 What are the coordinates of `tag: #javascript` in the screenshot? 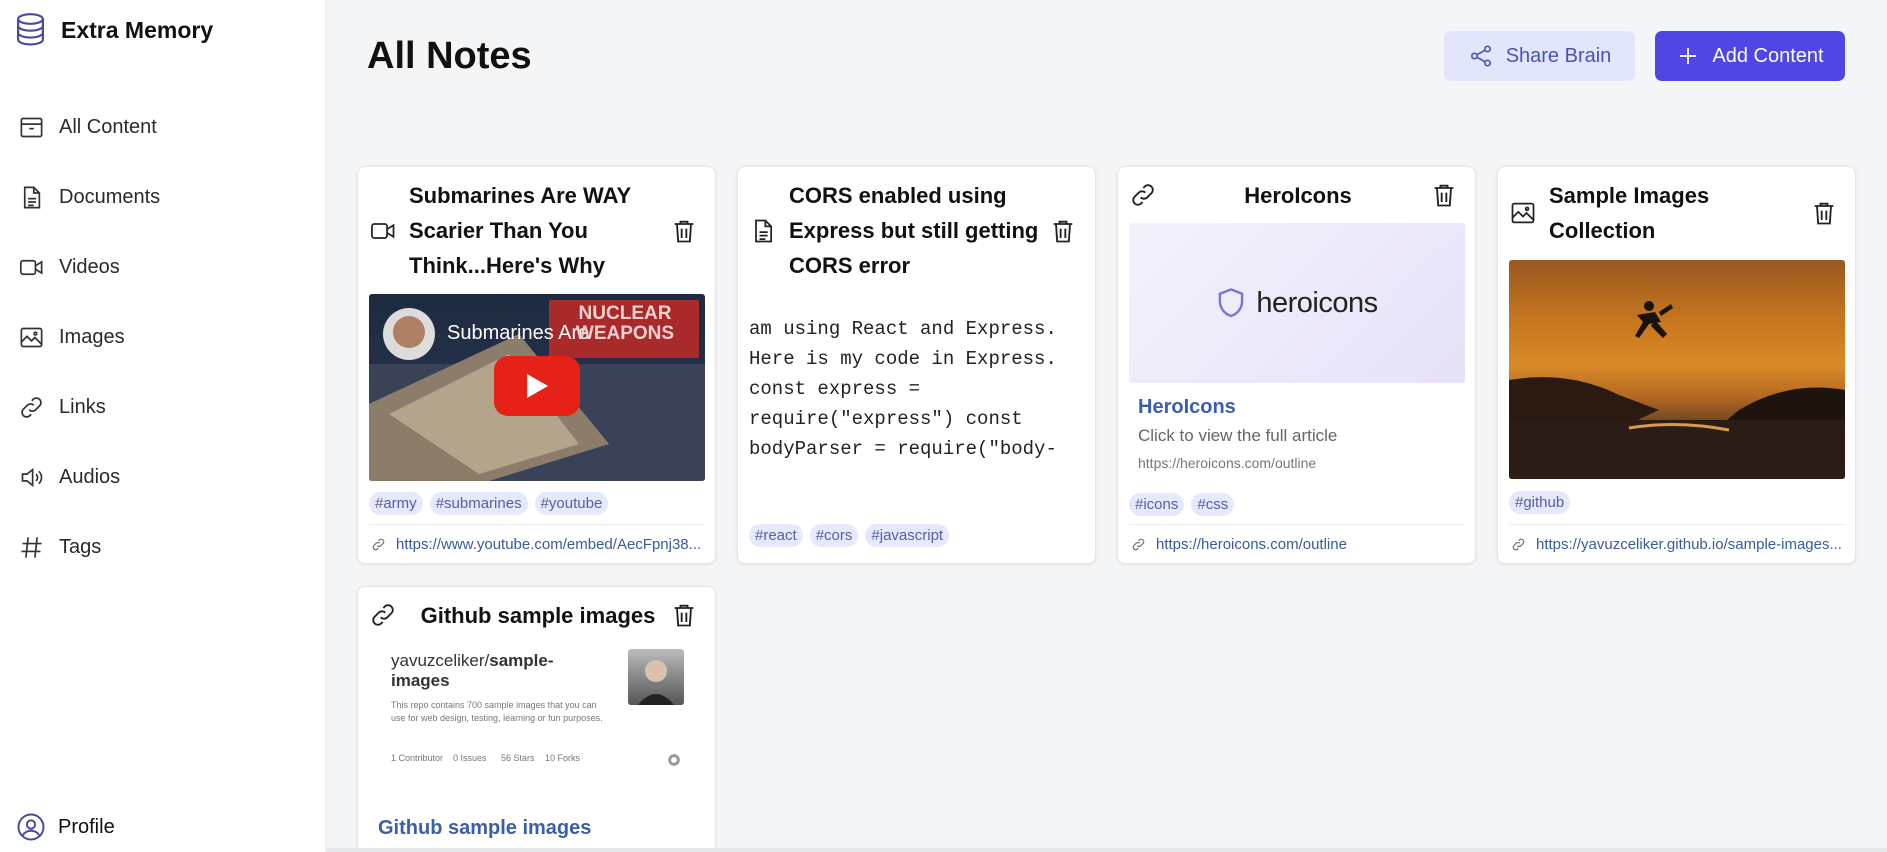 It's located at (907, 535).